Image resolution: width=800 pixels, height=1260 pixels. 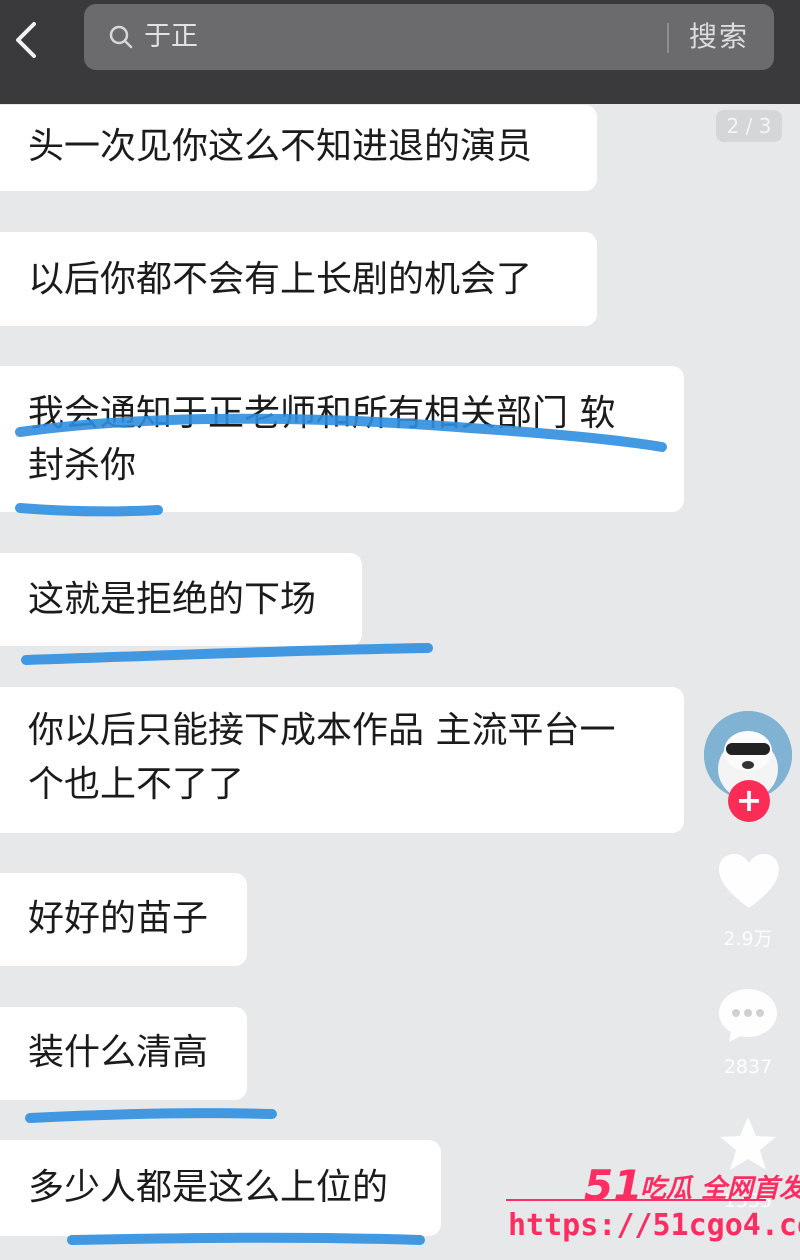 What do you see at coordinates (748, 1067) in the screenshot?
I see `comment-count: 2837` at bounding box center [748, 1067].